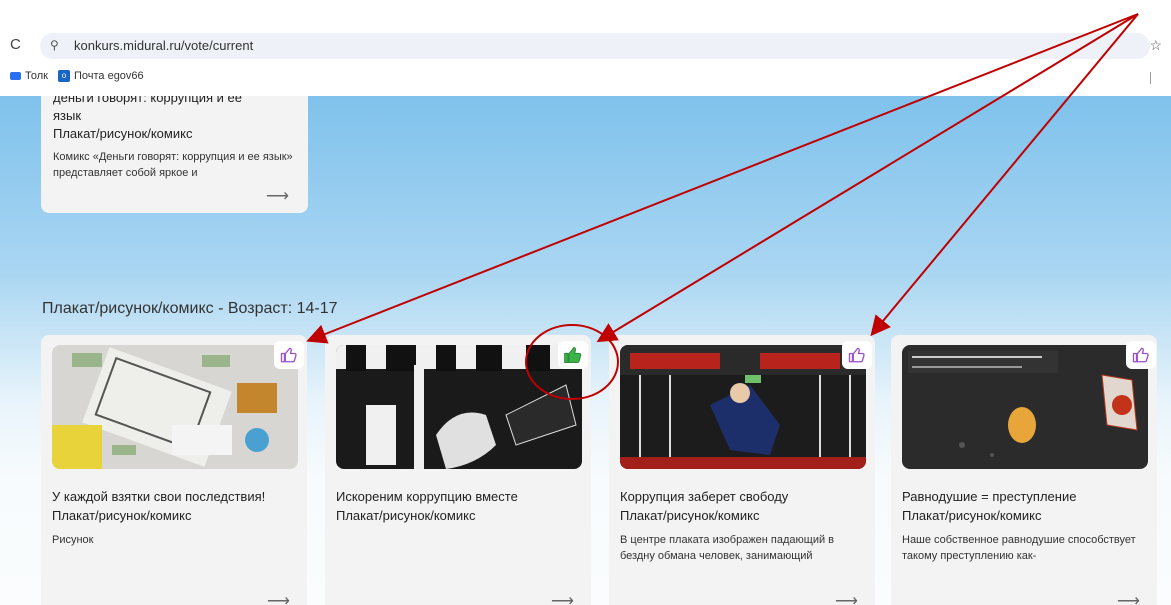  I want to click on bookmarks-bar: Толк o Почта egov66, so click(77, 76).